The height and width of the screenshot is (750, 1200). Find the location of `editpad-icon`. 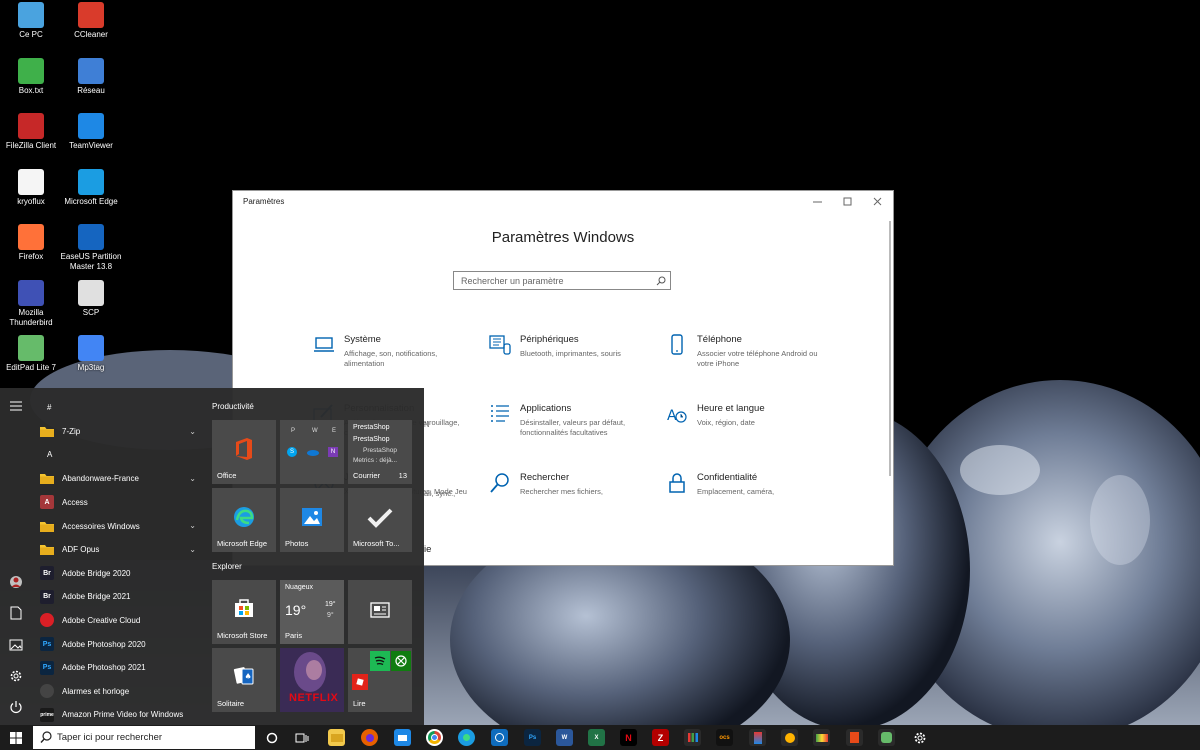

editpad-icon is located at coordinates (886, 737).